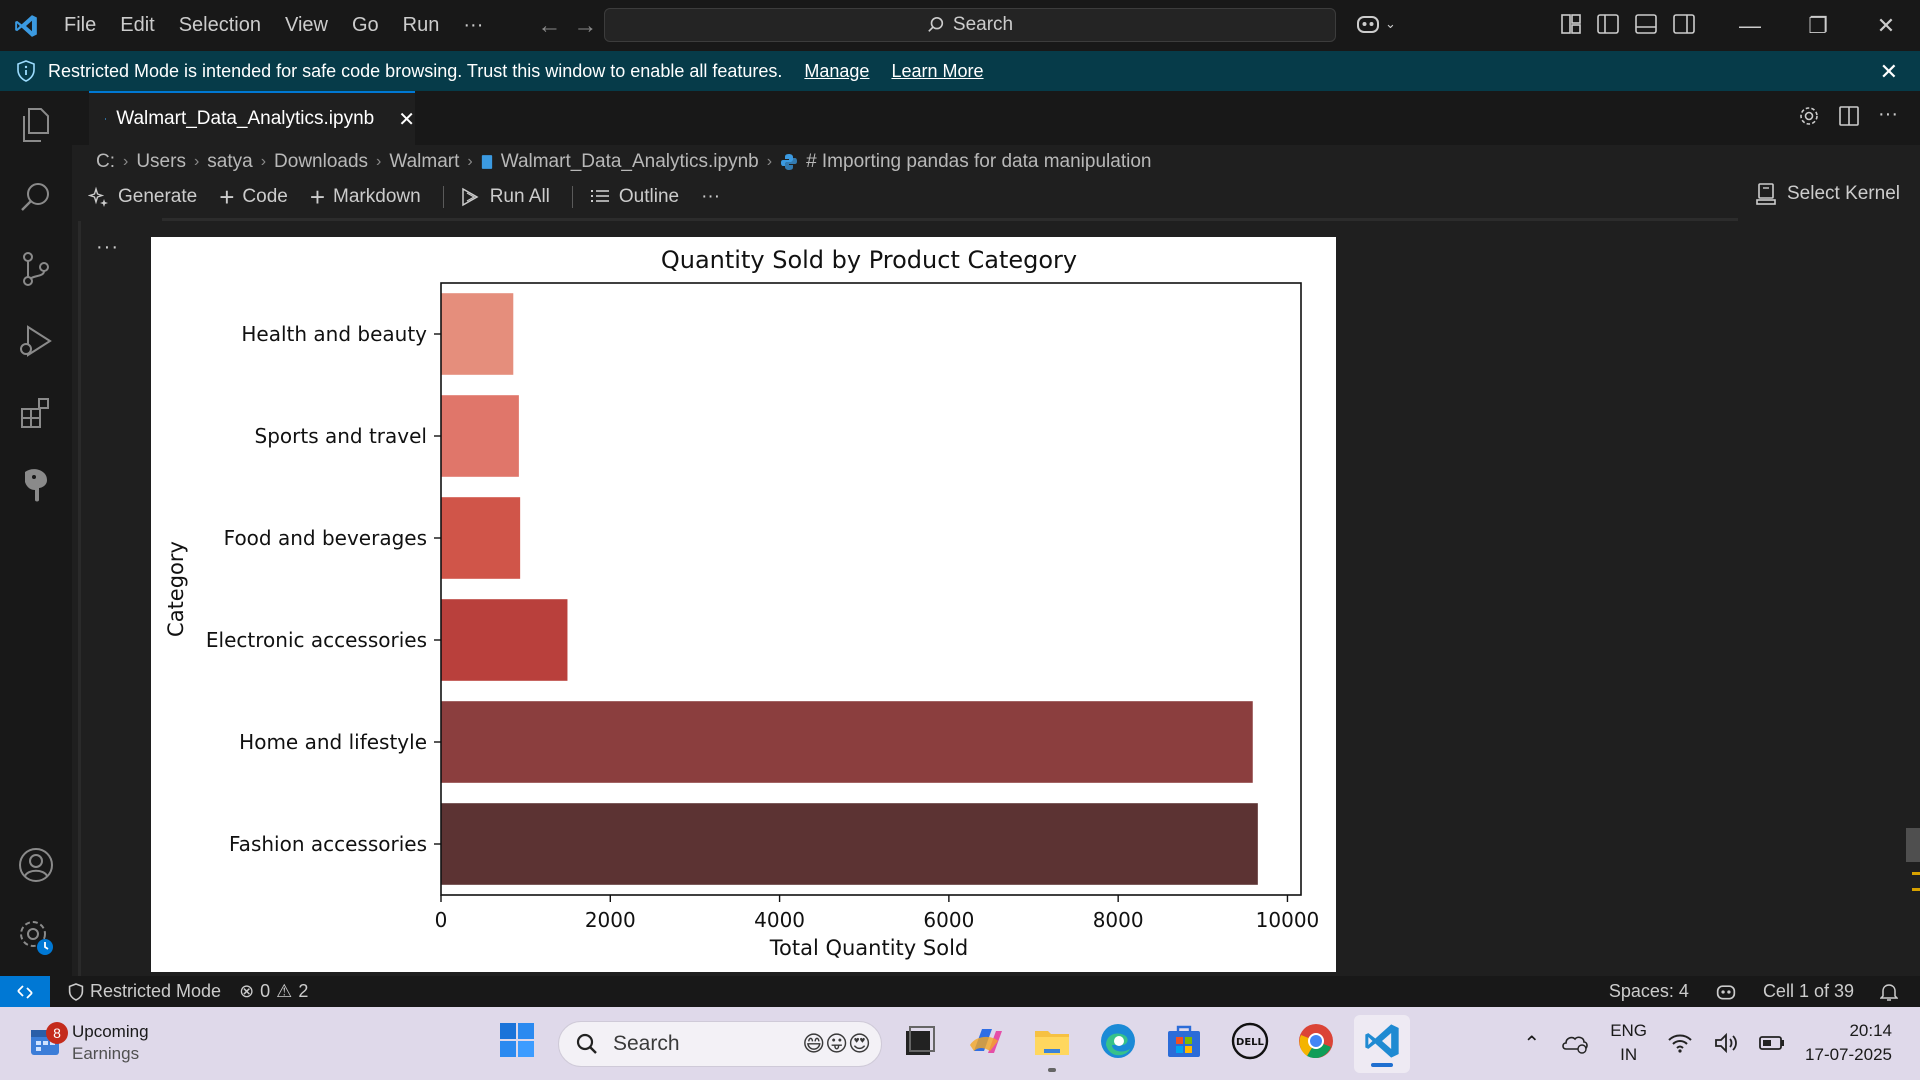 The width and height of the screenshot is (1920, 1080). I want to click on copilot-app-icon, so click(986, 1041).